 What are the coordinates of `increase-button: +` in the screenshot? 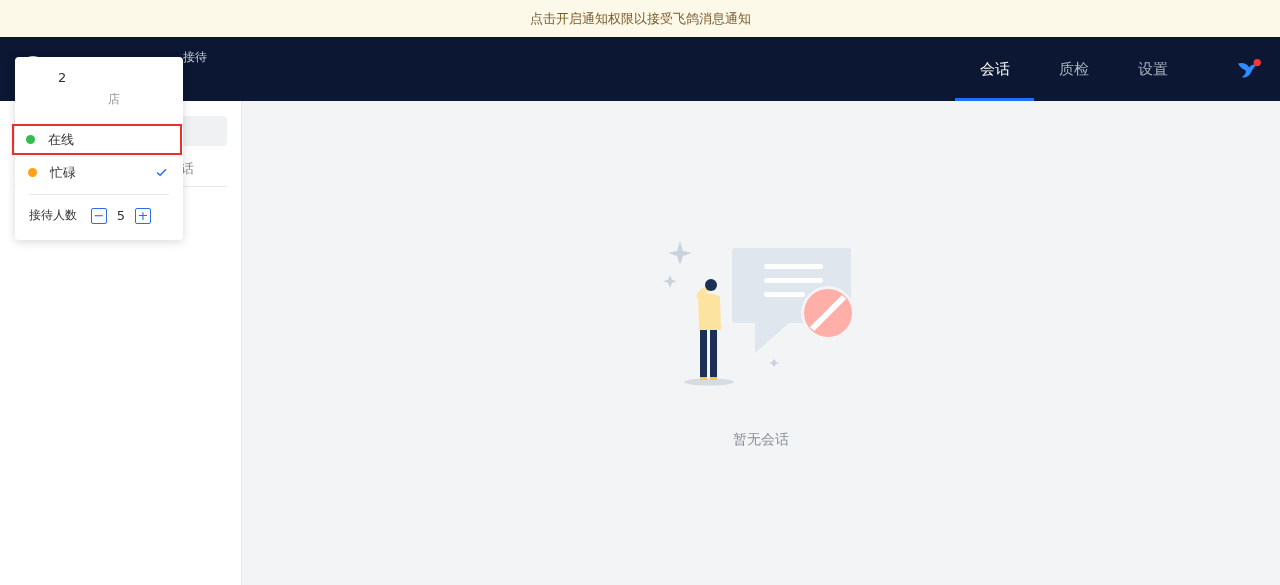 It's located at (143, 215).